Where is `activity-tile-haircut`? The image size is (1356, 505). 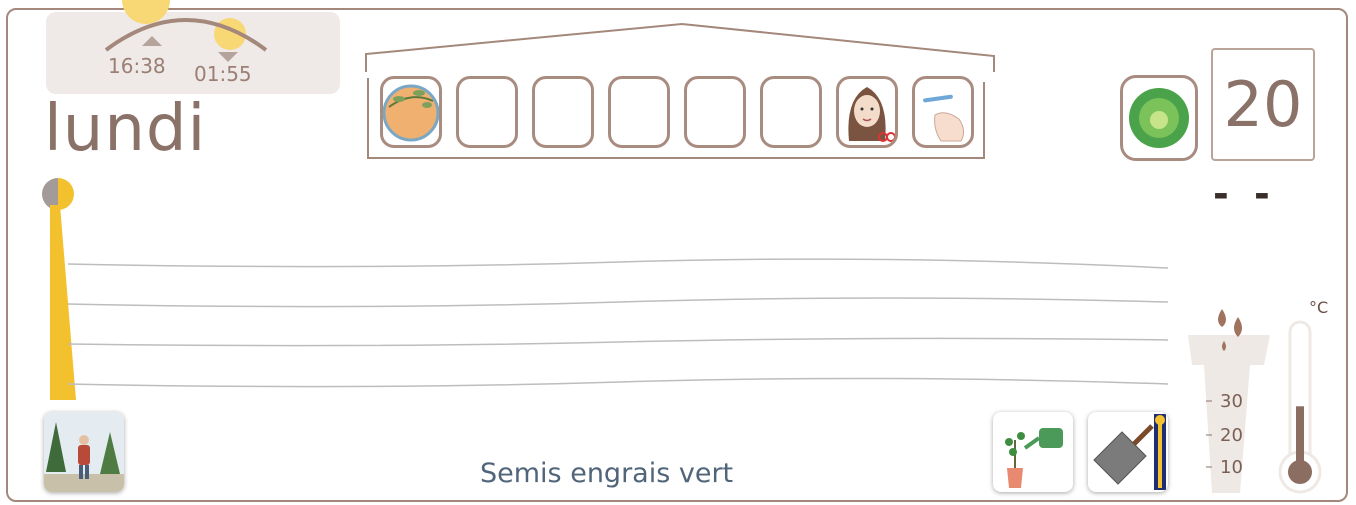
activity-tile-haircut is located at coordinates (867, 112).